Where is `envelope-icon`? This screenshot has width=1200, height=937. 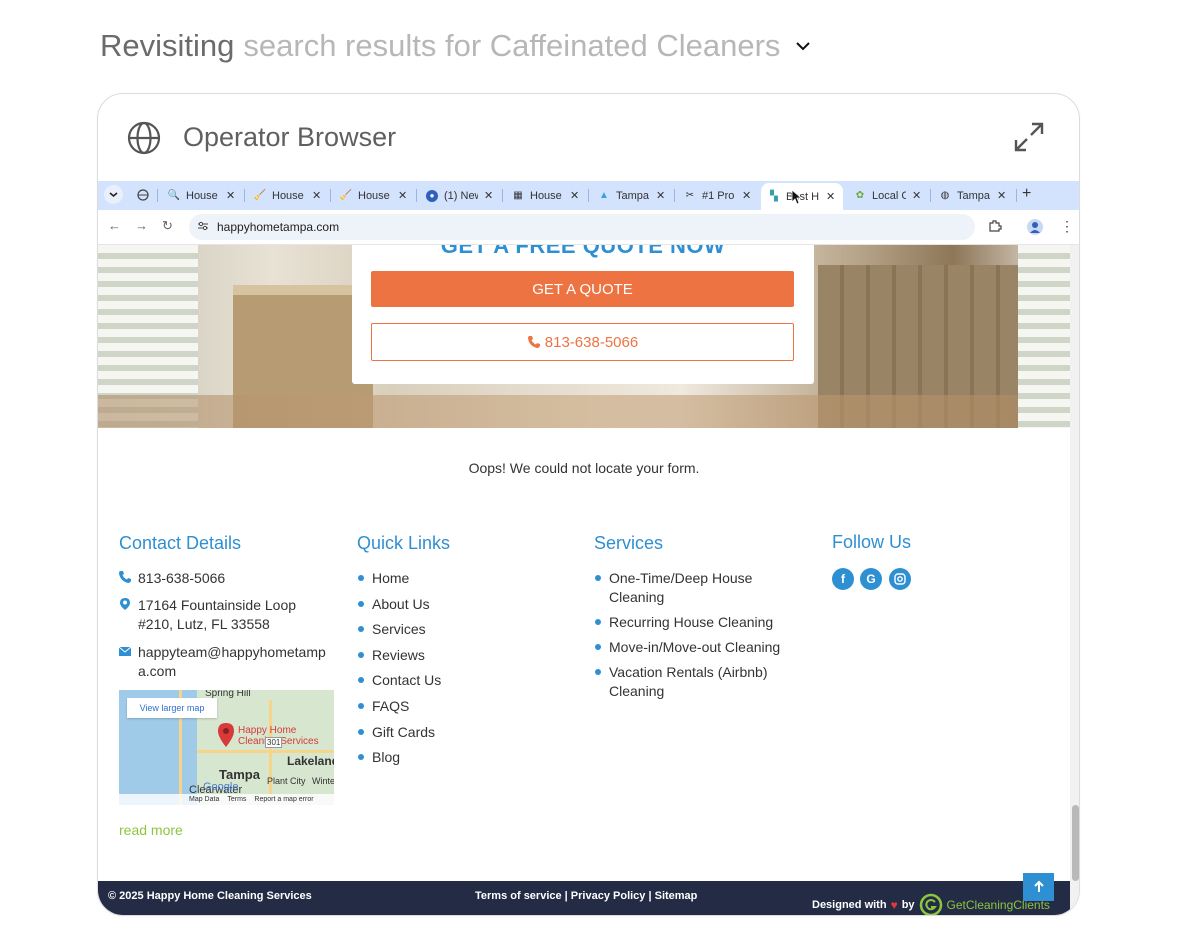
envelope-icon is located at coordinates (125, 651).